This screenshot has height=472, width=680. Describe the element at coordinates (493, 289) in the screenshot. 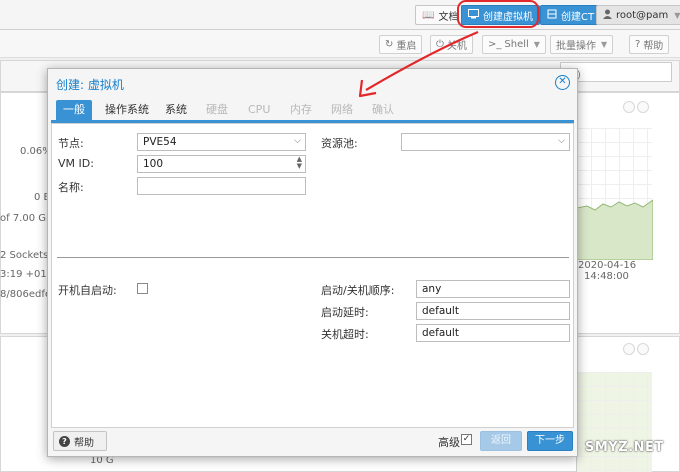

I see `boot-order-input: any` at that location.